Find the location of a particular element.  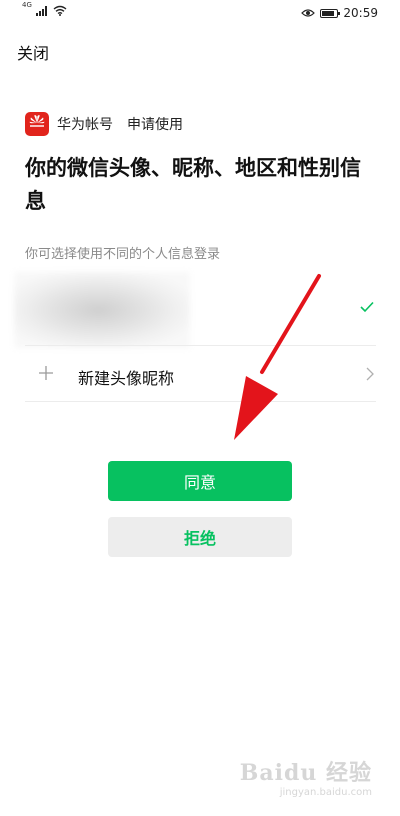

clock: 20:59 is located at coordinates (360, 13).